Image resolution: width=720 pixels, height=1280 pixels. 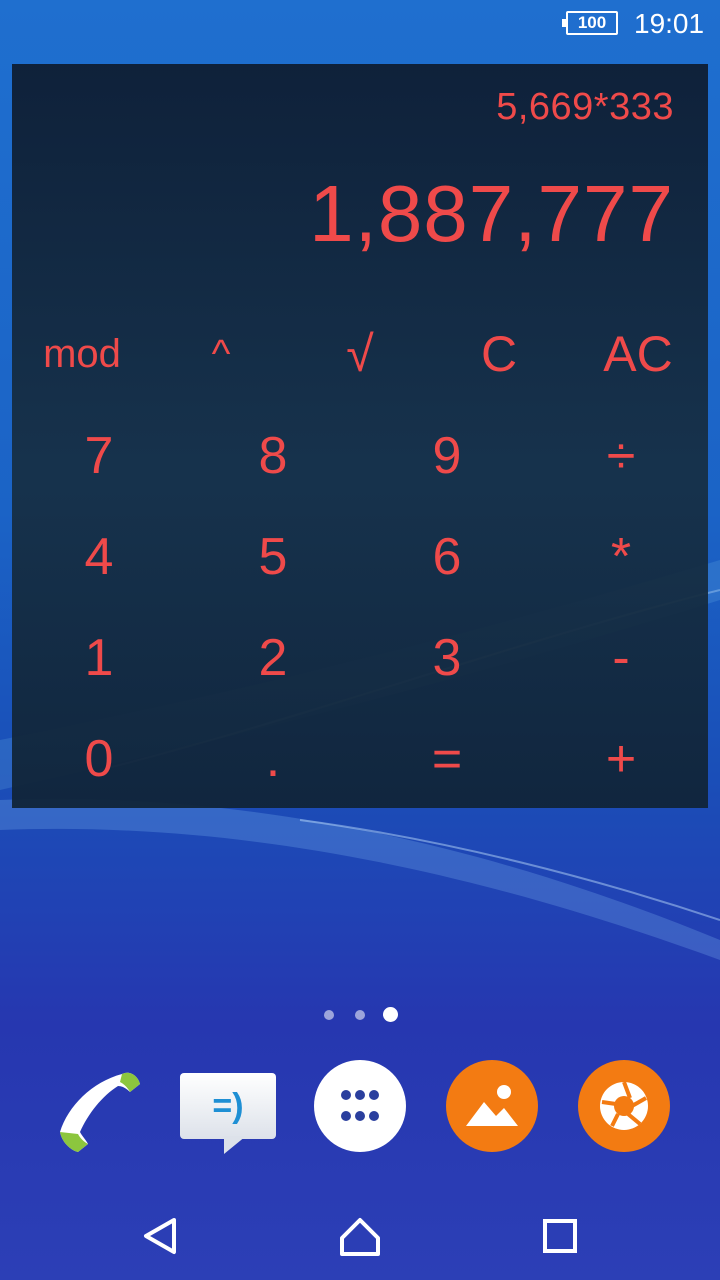 I want to click on page-dot-active, so click(x=390, y=1014).